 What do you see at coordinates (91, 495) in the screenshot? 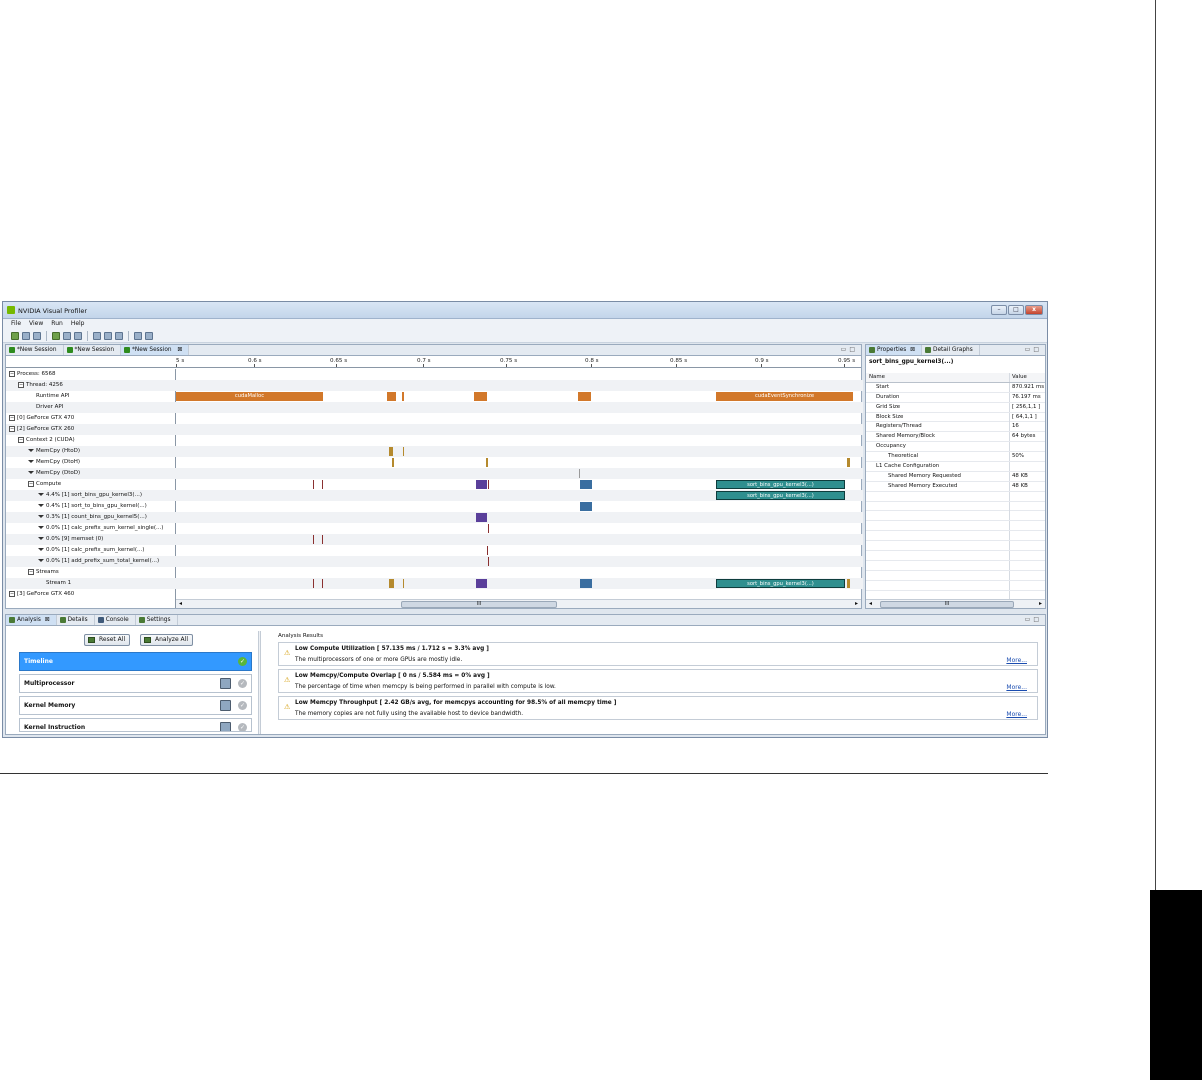
I see `tree-row: 4.4% [1] sort_bins_gpu_kernel3(...)` at bounding box center [91, 495].